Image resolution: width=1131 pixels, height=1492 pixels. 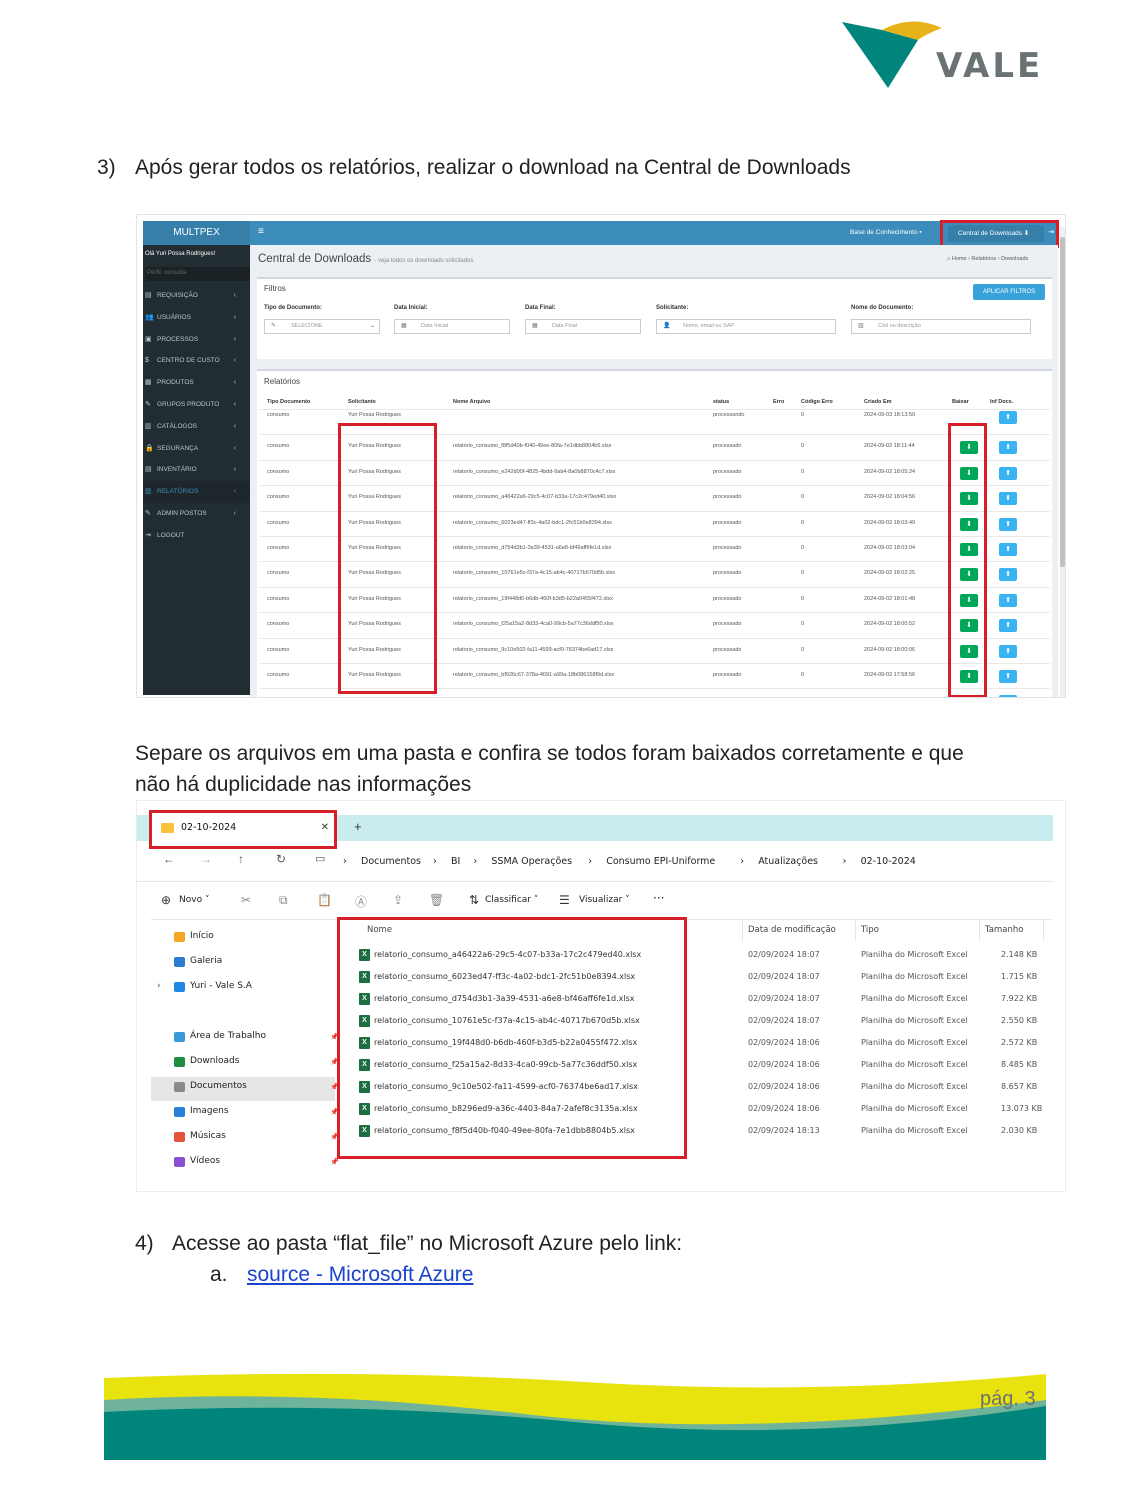 I want to click on breadcrumb-item: BI, so click(x=455, y=861).